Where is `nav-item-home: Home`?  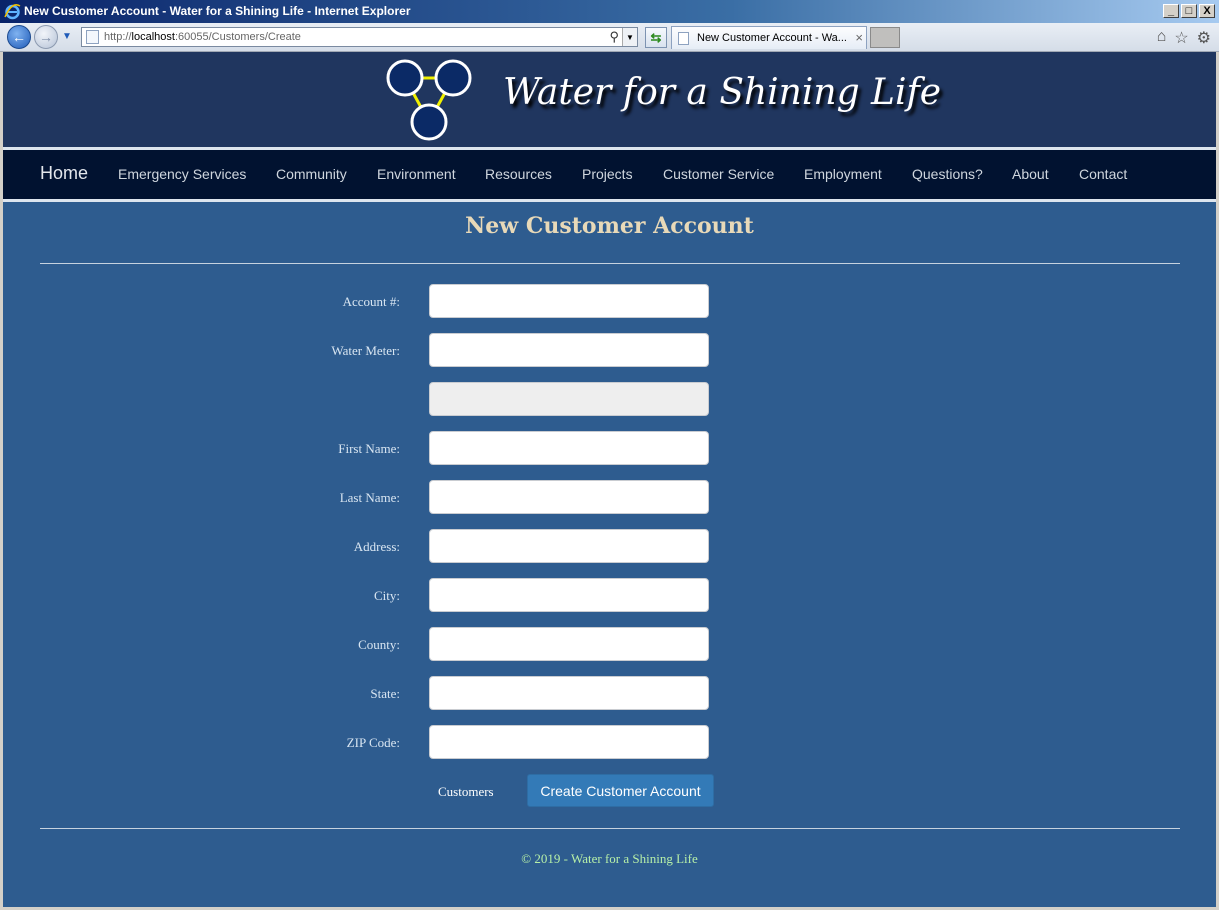
nav-item-home: Home is located at coordinates (64, 173).